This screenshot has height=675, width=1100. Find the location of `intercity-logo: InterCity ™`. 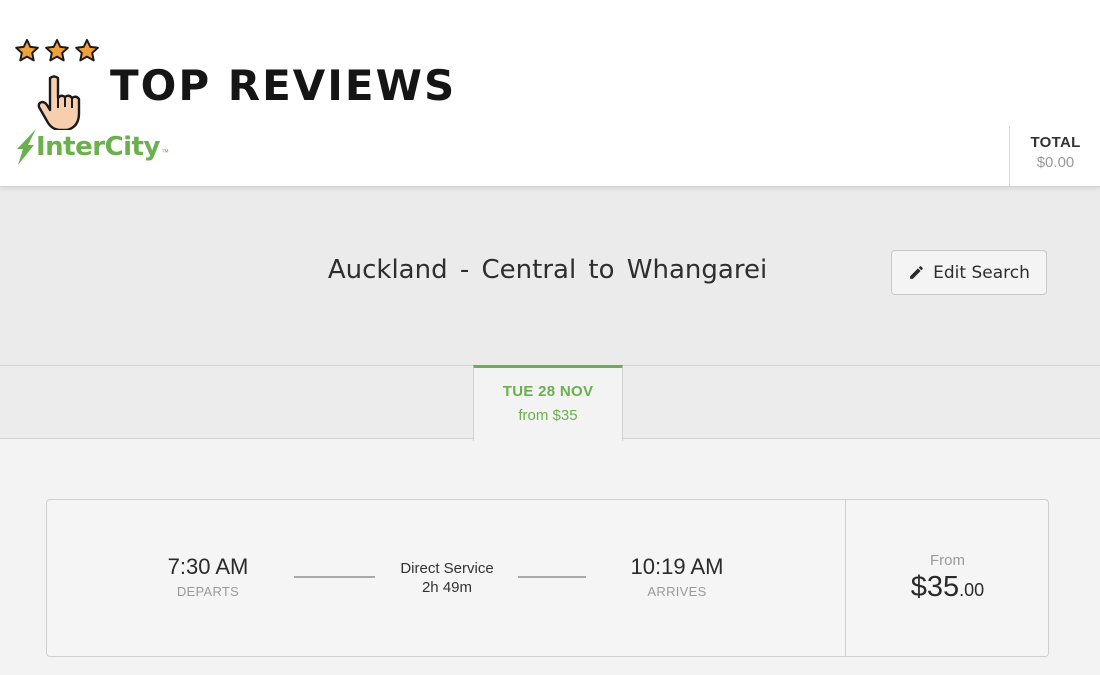

intercity-logo: InterCity ™ is located at coordinates (91, 147).